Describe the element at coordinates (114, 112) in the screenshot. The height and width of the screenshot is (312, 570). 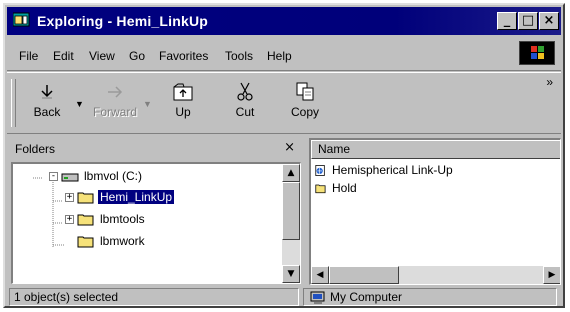
I see `forward-label: Forward` at that location.